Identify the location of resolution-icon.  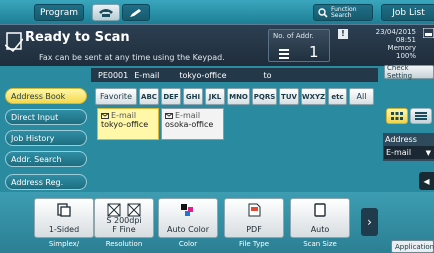
(124, 210).